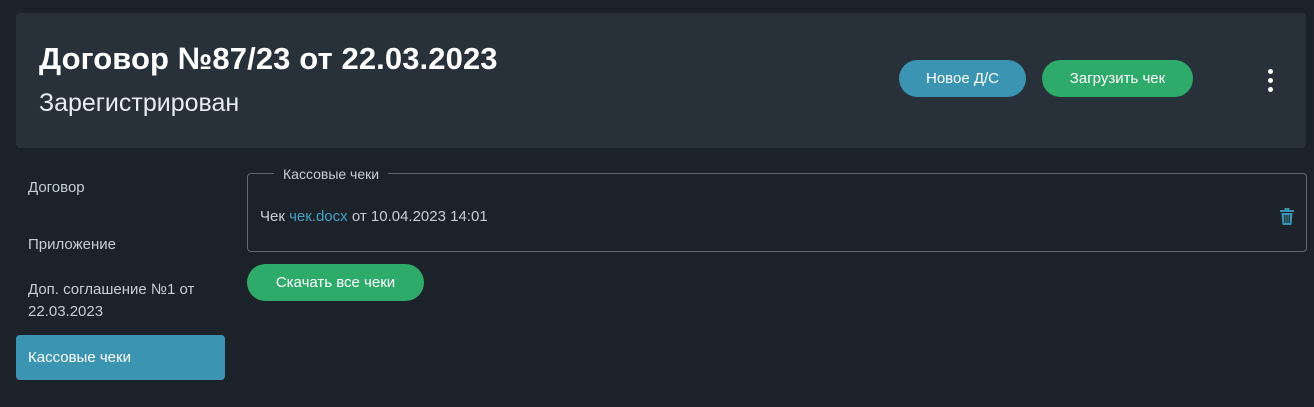  Describe the element at coordinates (139, 103) in the screenshot. I see `contract-status: Зарегистрирован` at that location.